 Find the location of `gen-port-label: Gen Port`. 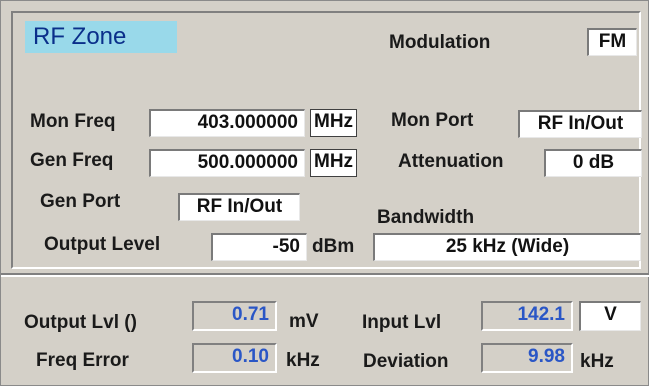

gen-port-label: Gen Port is located at coordinates (80, 201).